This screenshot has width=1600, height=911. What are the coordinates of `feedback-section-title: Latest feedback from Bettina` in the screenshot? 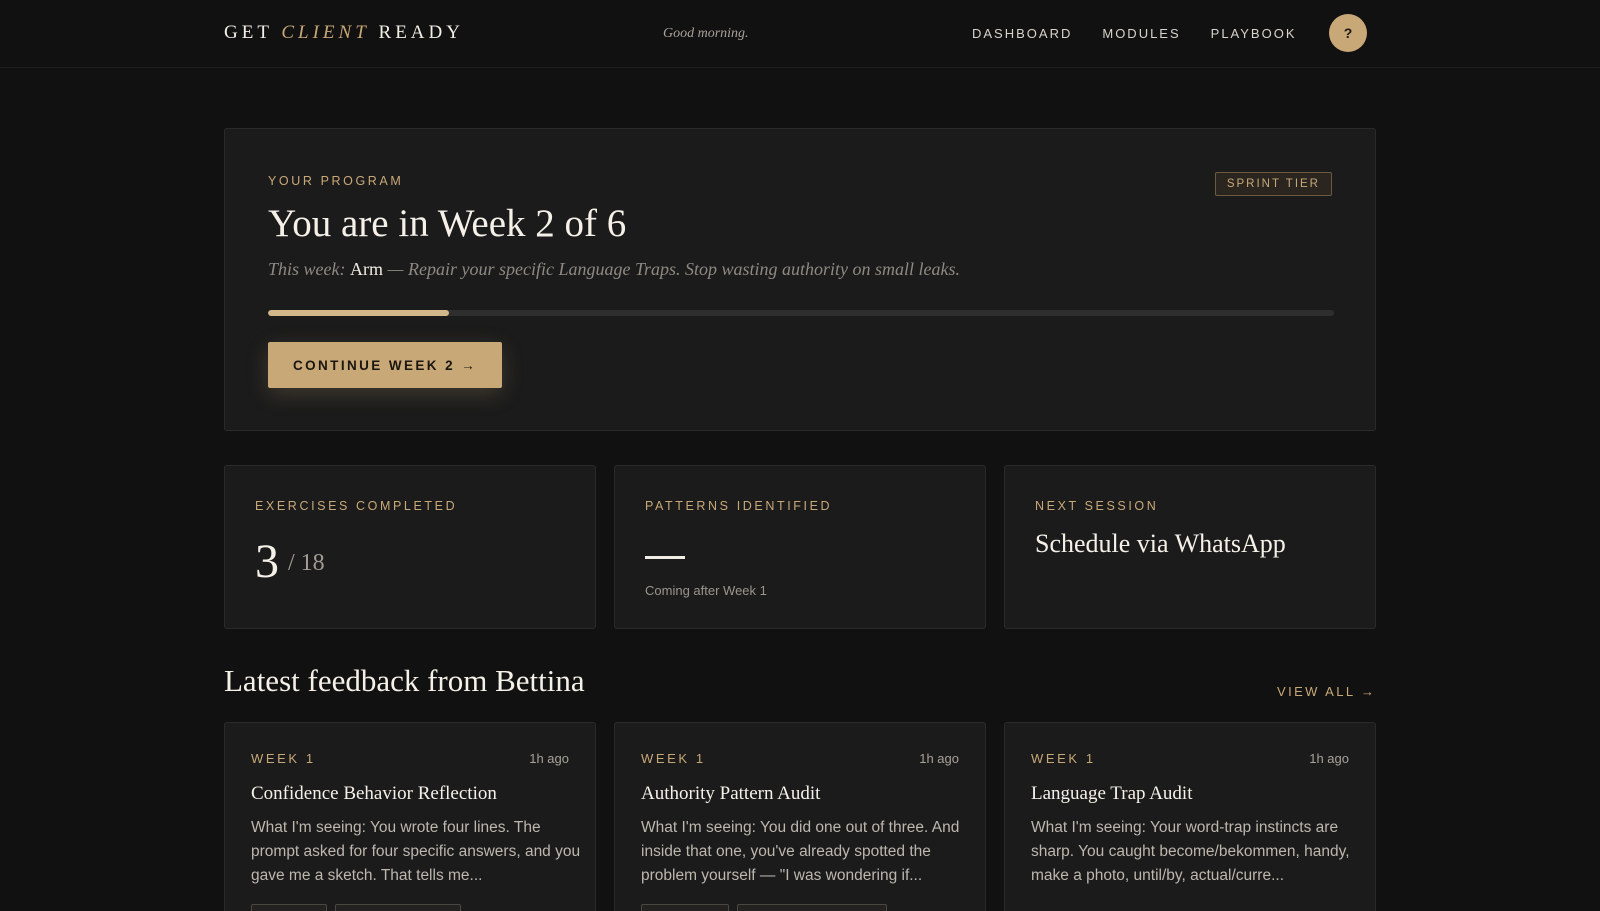 It's located at (404, 680).